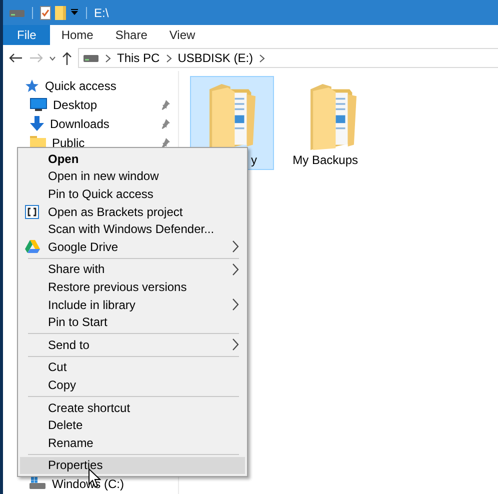  Describe the element at coordinates (32, 247) in the screenshot. I see `triangle-logo-icon` at that location.